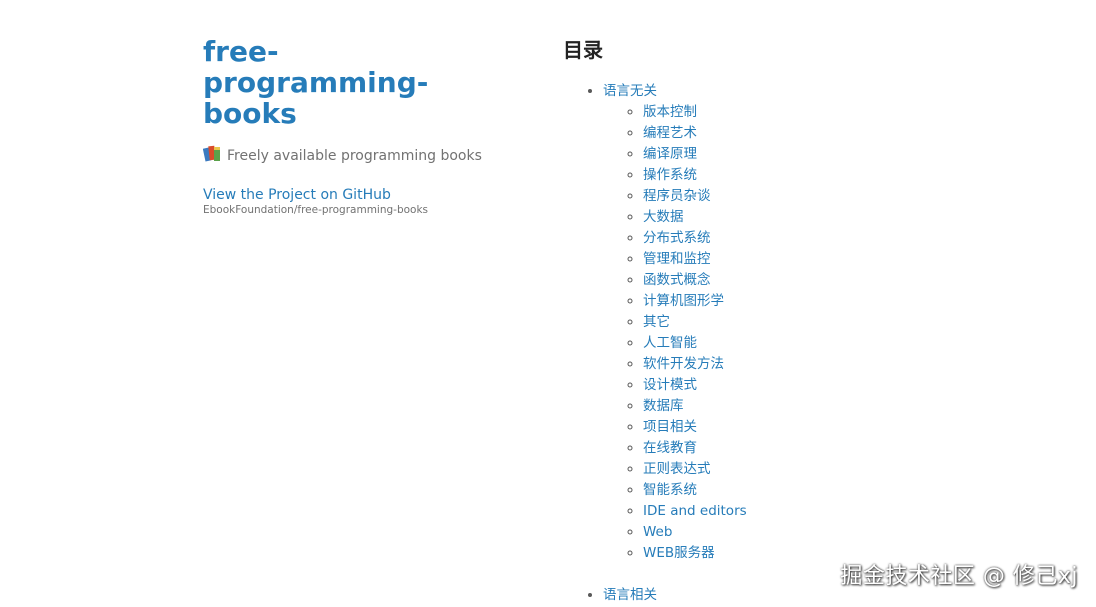 The image size is (1096, 607). Describe the element at coordinates (657, 532) in the screenshot. I see `toc-sublink: Web` at that location.